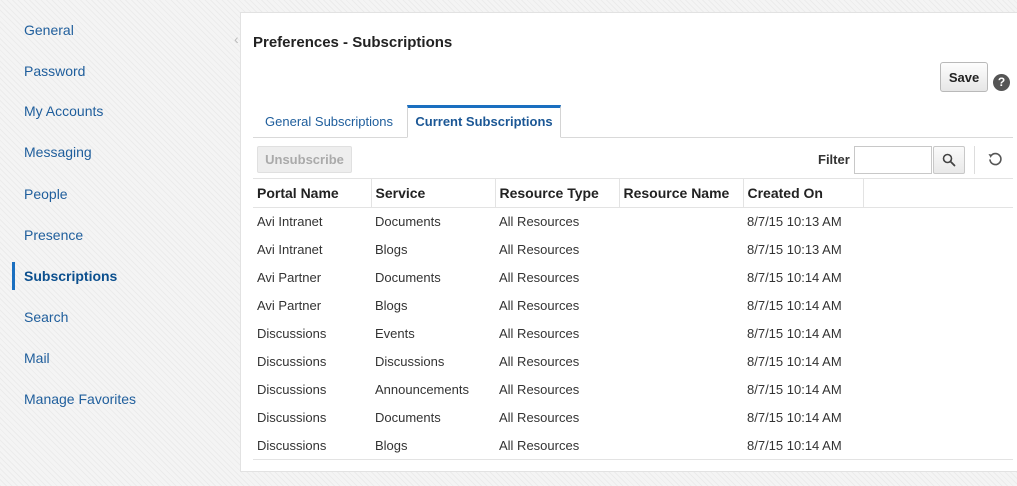  I want to click on filter-input, so click(893, 160).